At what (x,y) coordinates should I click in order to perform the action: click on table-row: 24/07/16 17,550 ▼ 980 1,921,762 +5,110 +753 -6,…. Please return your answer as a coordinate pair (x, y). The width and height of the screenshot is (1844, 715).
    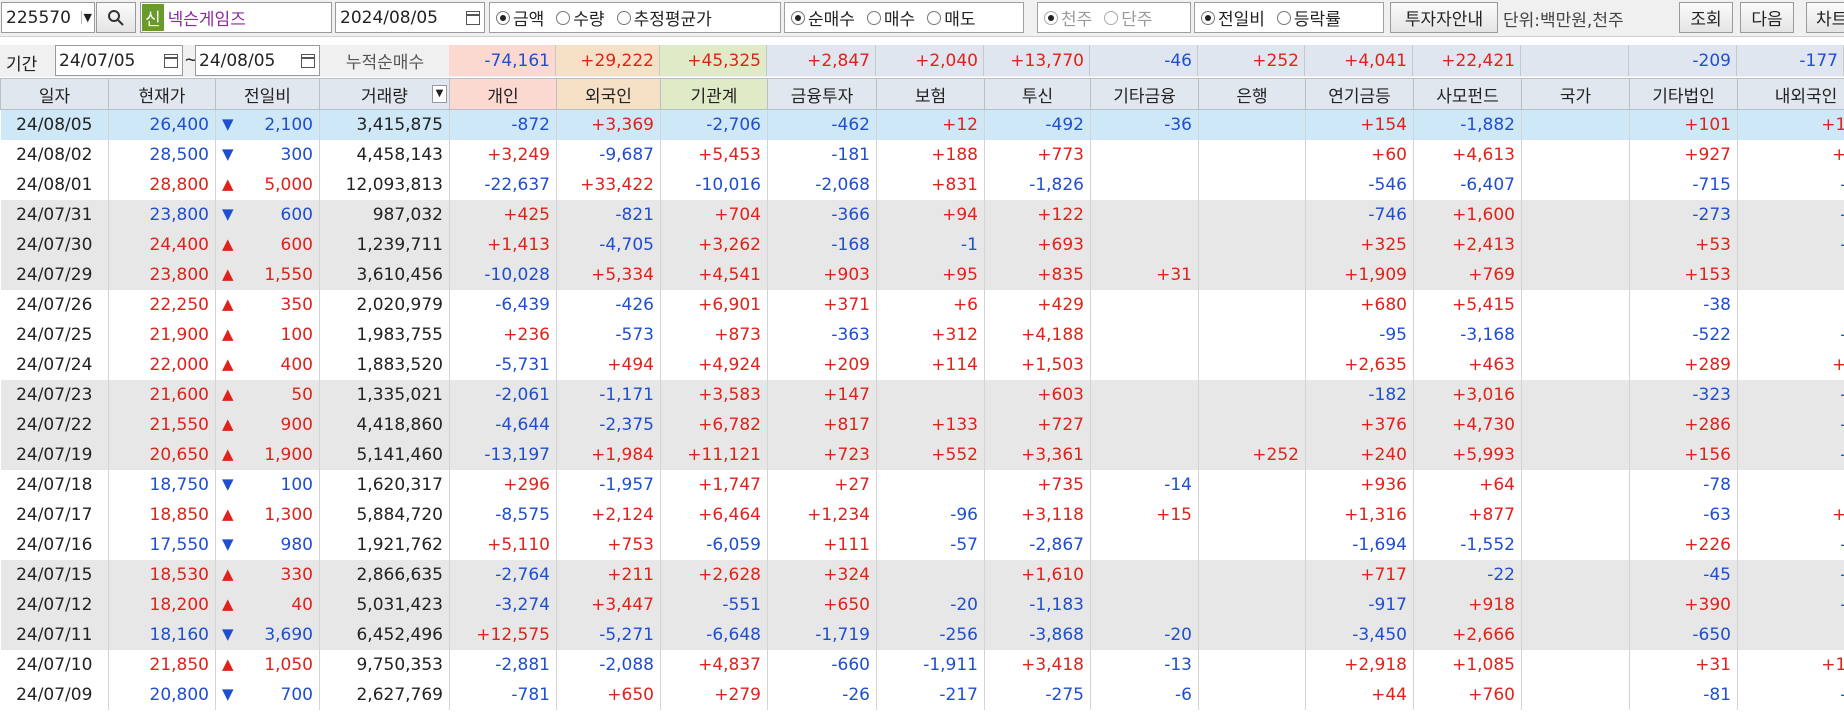
    Looking at the image, I should click on (922, 544).